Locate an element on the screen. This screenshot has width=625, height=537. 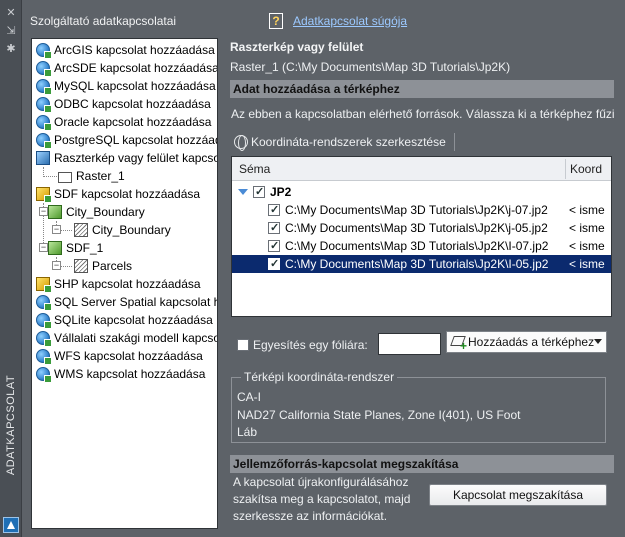
tree-item: Vállalati szakági modell kapcso is located at coordinates (127, 338).